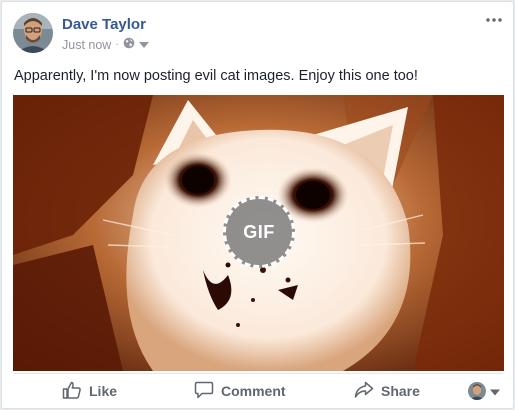 This screenshot has height=410, width=515. Describe the element at coordinates (143, 45) in the screenshot. I see `audience-chevron-down-icon` at that location.